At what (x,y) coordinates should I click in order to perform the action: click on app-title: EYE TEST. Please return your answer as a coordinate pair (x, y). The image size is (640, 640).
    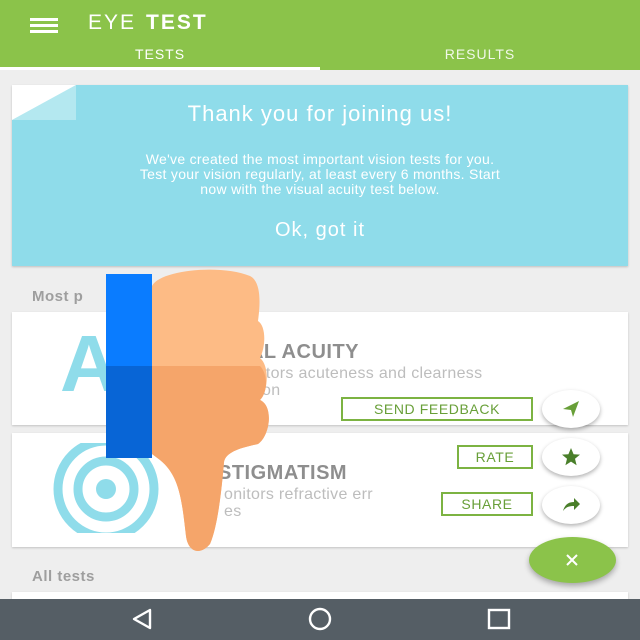
    Looking at the image, I should click on (148, 23).